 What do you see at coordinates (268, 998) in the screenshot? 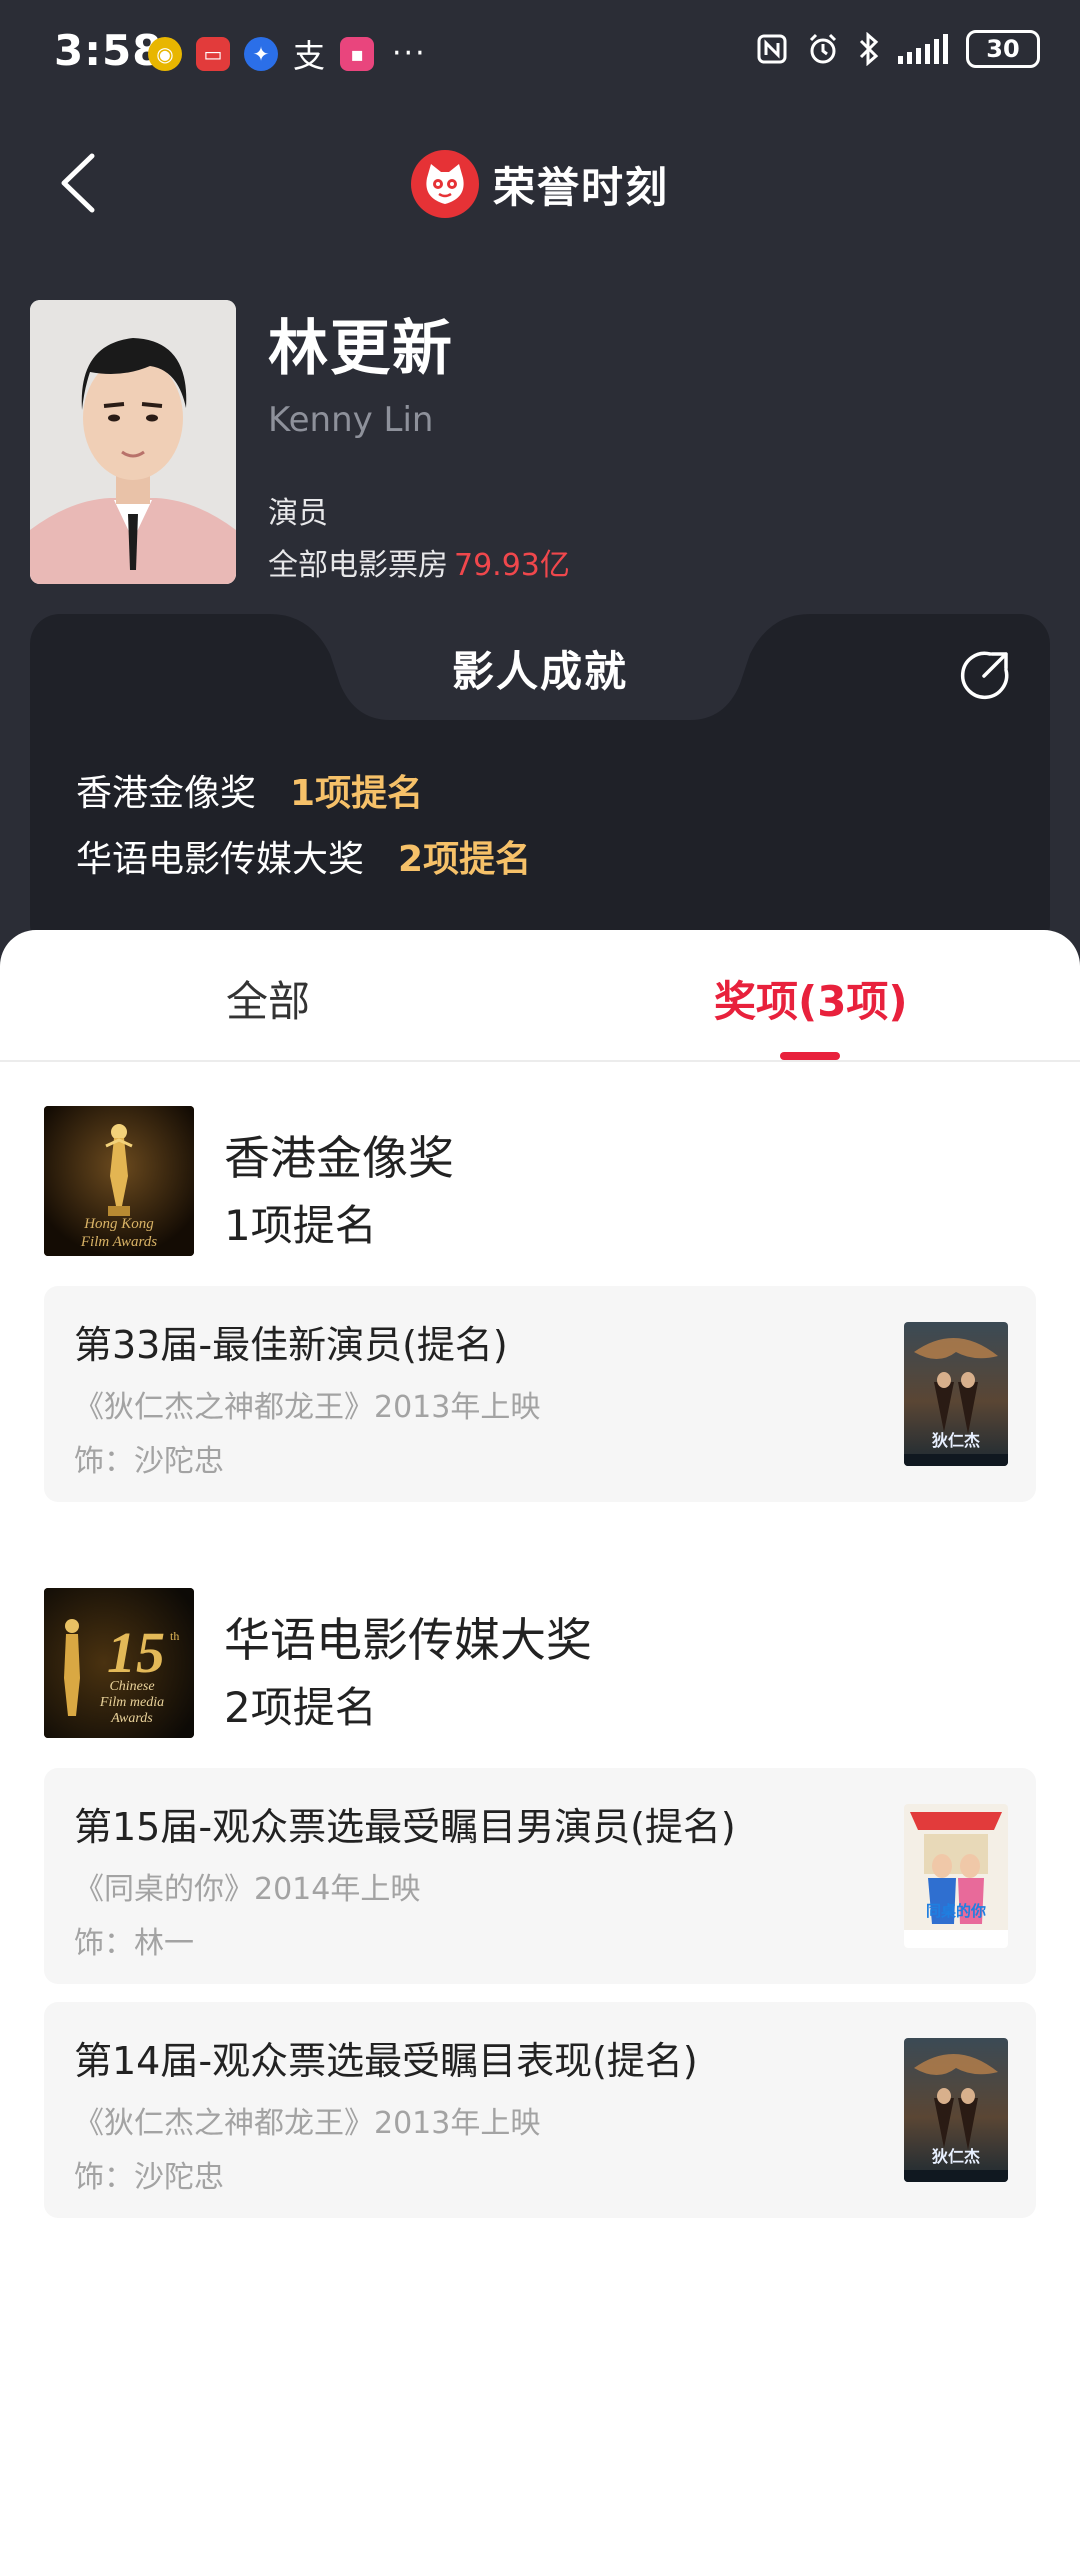
I see `tab-all: 全部` at bounding box center [268, 998].